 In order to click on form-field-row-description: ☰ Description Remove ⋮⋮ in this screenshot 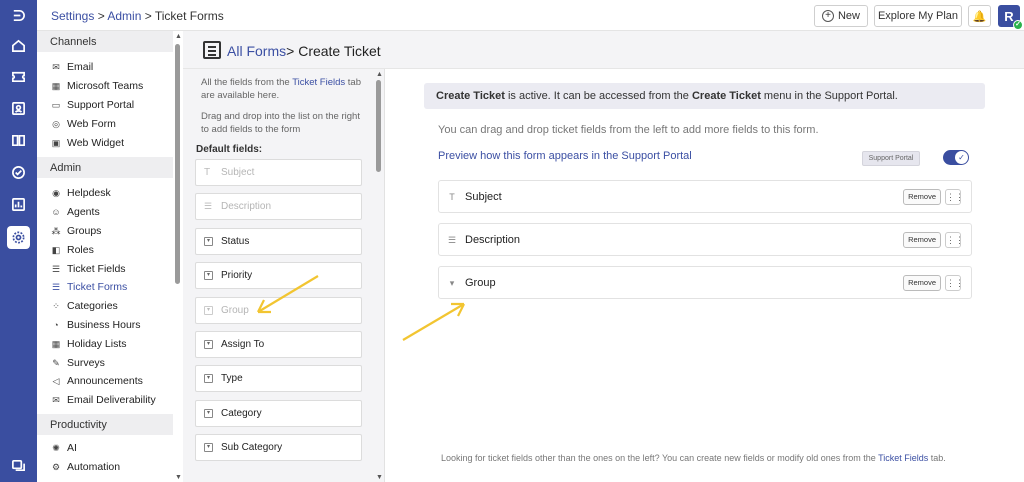, I will do `click(705, 239)`.